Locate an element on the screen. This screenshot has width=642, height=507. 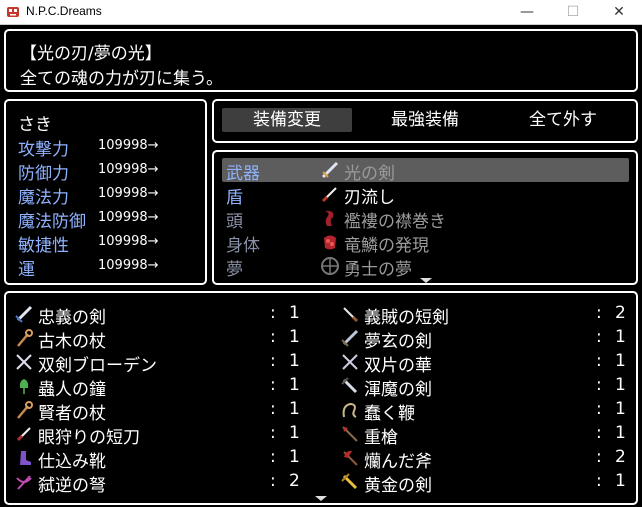
param-label: 敏捷性 is located at coordinates (43, 246).